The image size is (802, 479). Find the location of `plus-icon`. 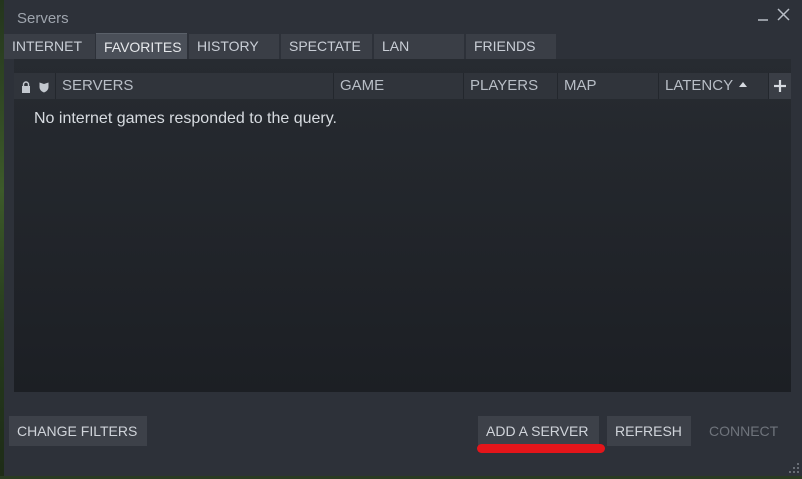

plus-icon is located at coordinates (780, 86).